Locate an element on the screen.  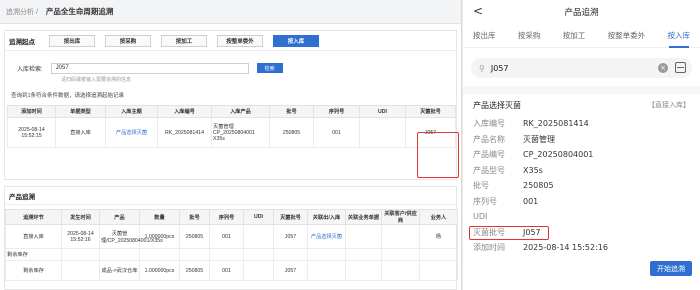
mode-button-process: 按加工 is located at coordinates (184, 40).